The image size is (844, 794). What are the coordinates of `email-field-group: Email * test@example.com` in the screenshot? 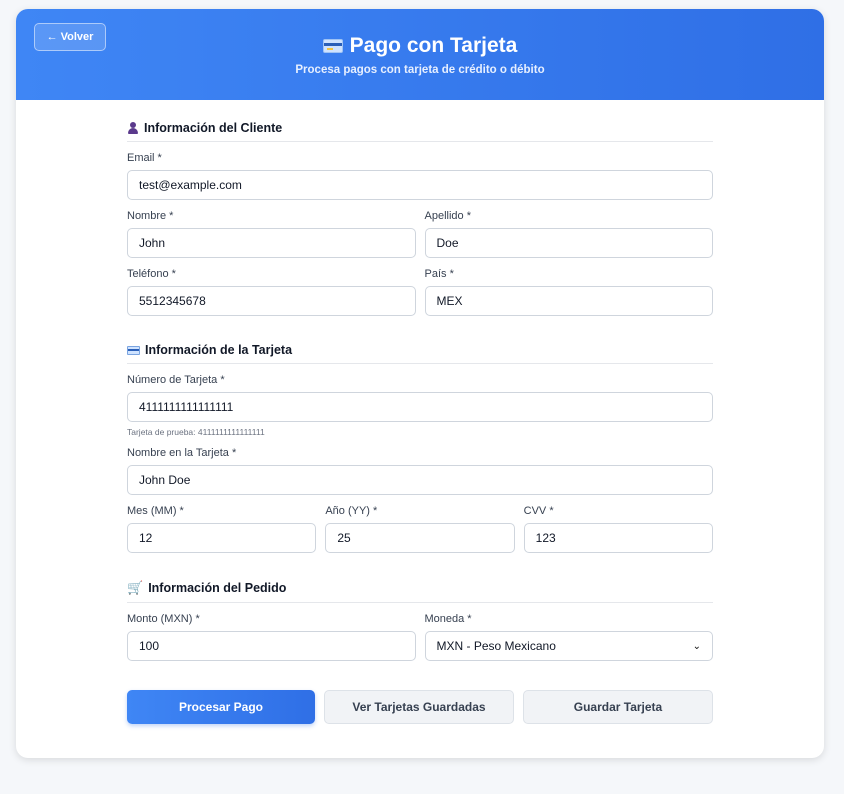 It's located at (420, 176).